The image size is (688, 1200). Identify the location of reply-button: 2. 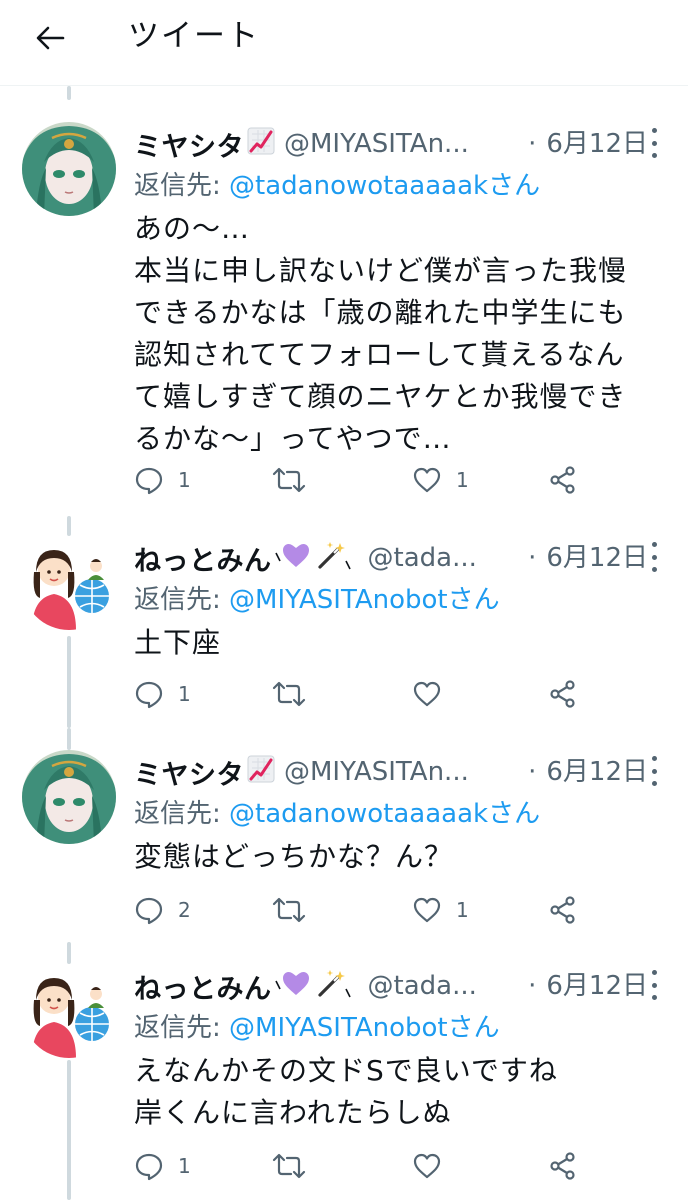
(162, 910).